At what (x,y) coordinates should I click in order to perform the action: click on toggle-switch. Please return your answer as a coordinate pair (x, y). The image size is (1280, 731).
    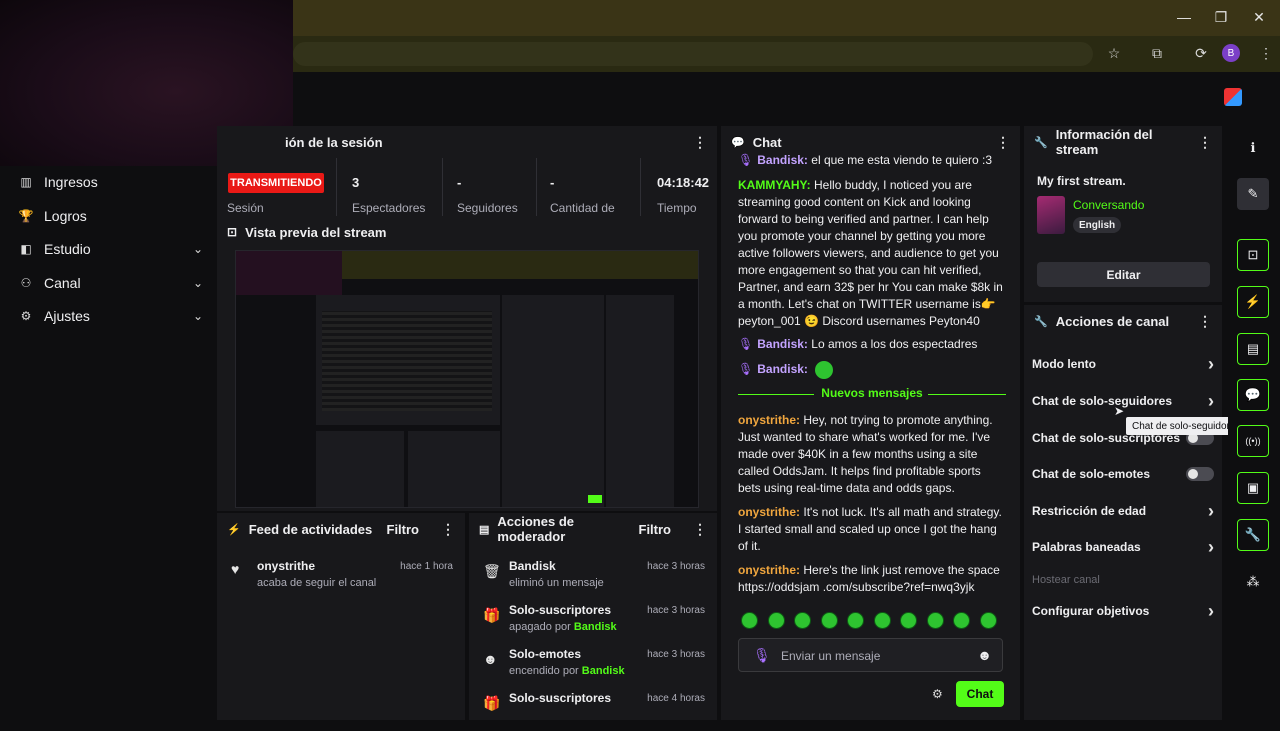
    Looking at the image, I should click on (1200, 474).